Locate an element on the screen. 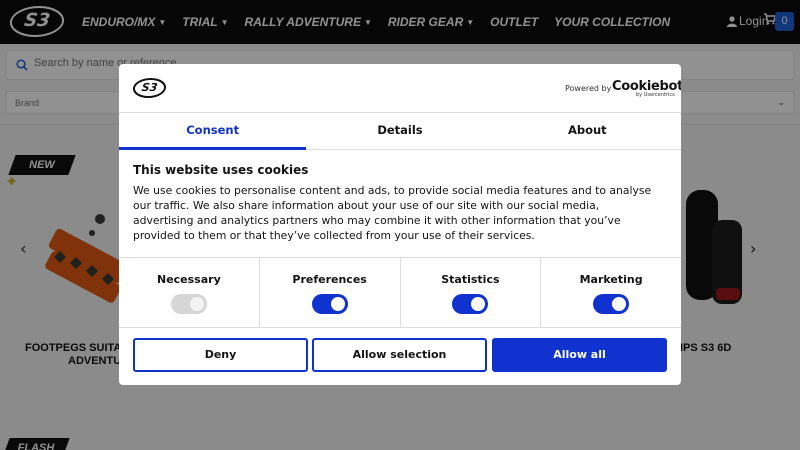  preferences-toggle is located at coordinates (329, 304).